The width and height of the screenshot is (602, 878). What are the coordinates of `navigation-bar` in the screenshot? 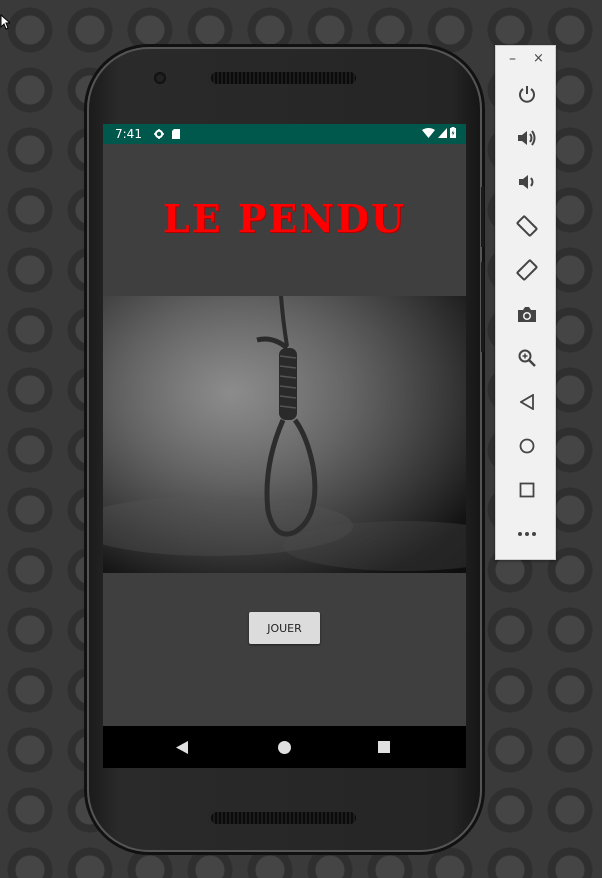 It's located at (284, 747).